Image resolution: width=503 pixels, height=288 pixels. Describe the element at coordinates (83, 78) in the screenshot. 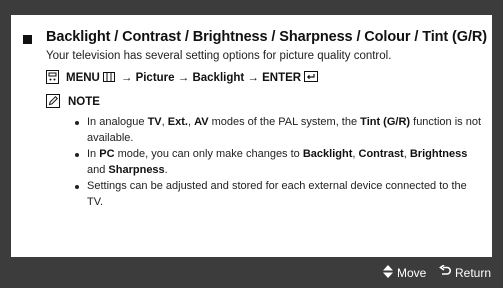

I see `menu-text: MENU` at that location.